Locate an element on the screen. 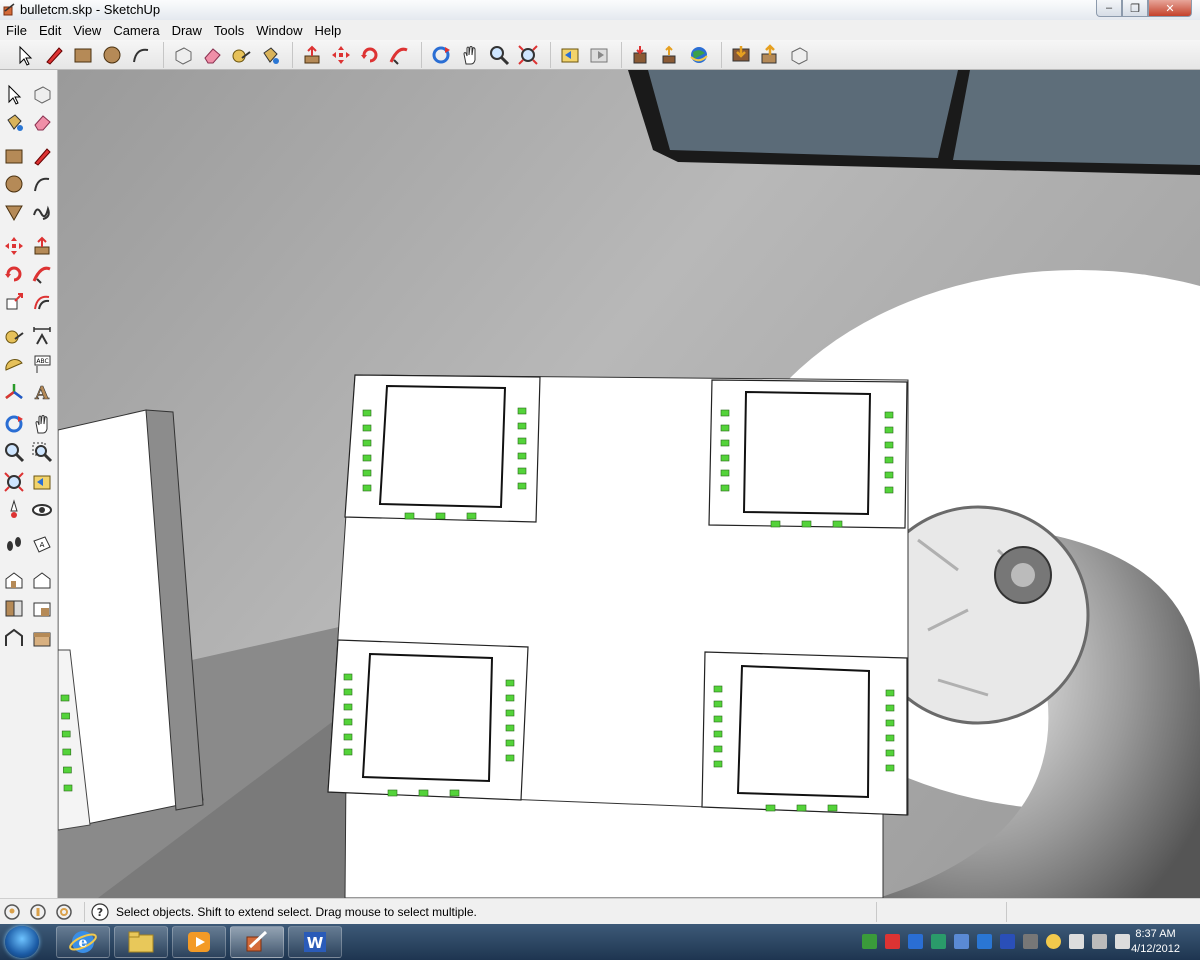  freehand-icon is located at coordinates (42, 212).